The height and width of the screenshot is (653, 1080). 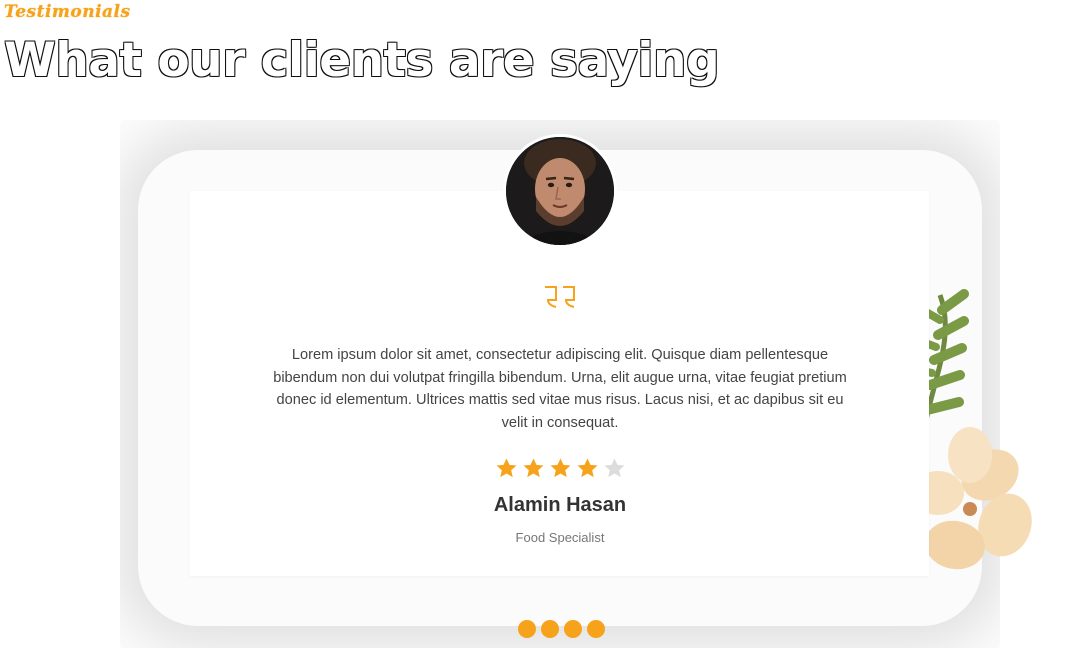 What do you see at coordinates (560, 505) in the screenshot?
I see `reviewer-name: Alamin Hasan` at bounding box center [560, 505].